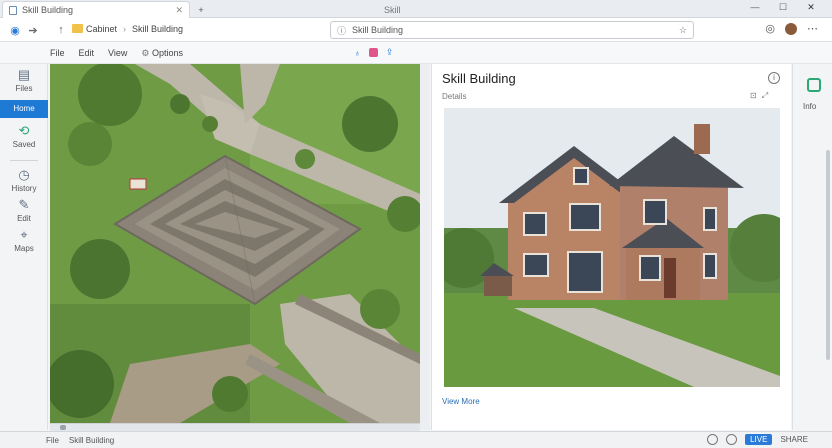 The width and height of the screenshot is (832, 448). I want to click on map-horizontal-scrollbar, so click(235, 427).